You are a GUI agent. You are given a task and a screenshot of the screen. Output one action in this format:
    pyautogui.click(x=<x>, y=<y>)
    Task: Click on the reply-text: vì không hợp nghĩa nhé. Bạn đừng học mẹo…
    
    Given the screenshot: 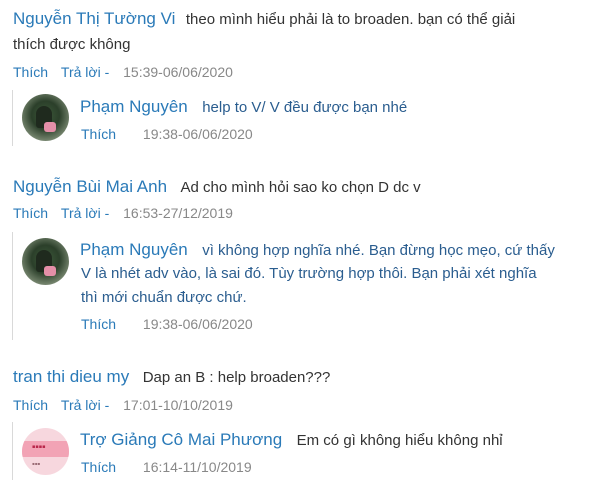 What is the action you would take?
    pyautogui.click(x=378, y=250)
    